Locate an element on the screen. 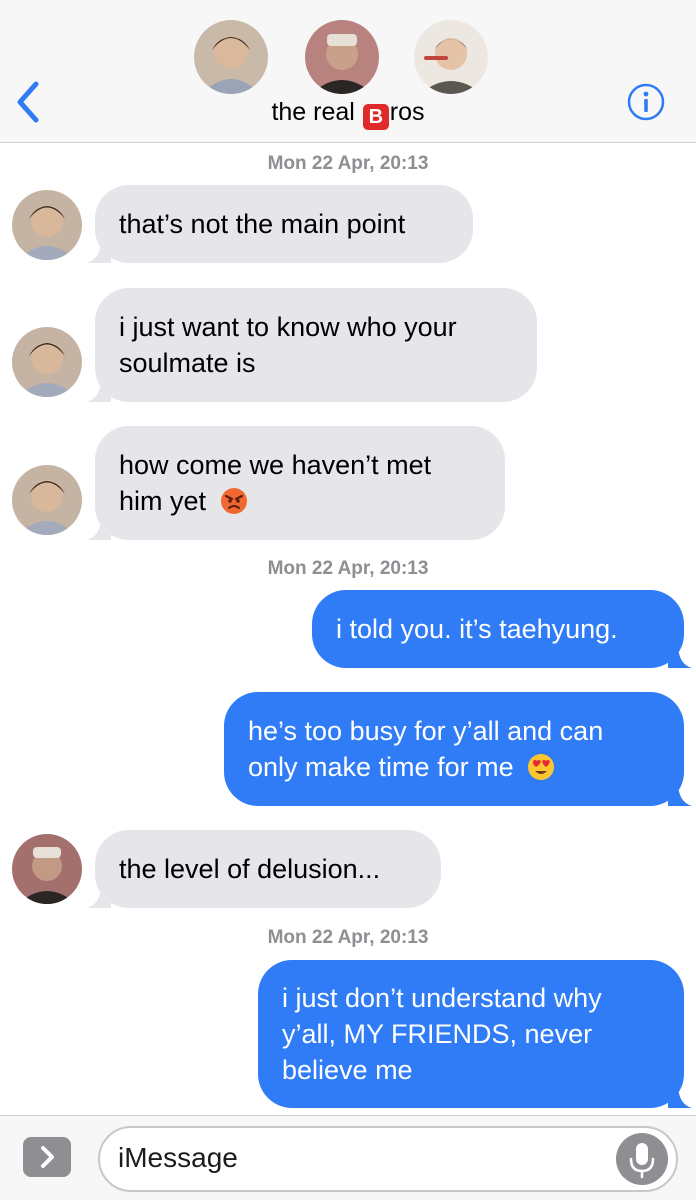 The width and height of the screenshot is (696, 1200). incoming-message: that’s not the main point is located at coordinates (280, 224).